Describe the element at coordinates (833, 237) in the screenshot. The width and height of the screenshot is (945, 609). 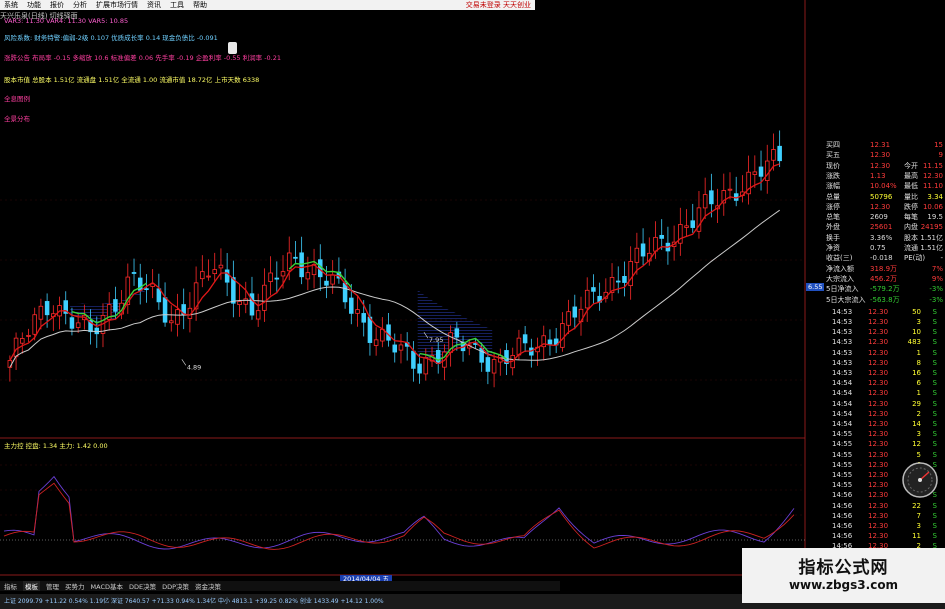
I see `quote-label: 换手` at that location.